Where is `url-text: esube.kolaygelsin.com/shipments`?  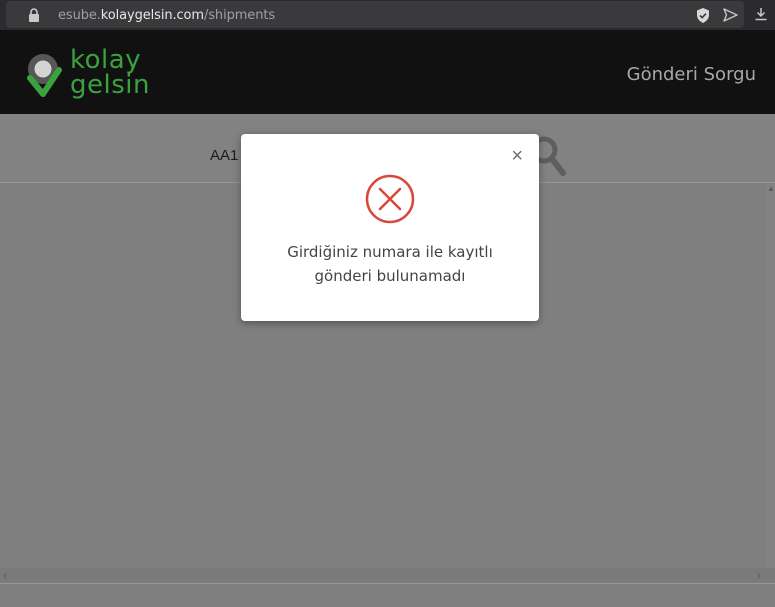 url-text: esube.kolaygelsin.com/shipments is located at coordinates (166, 15).